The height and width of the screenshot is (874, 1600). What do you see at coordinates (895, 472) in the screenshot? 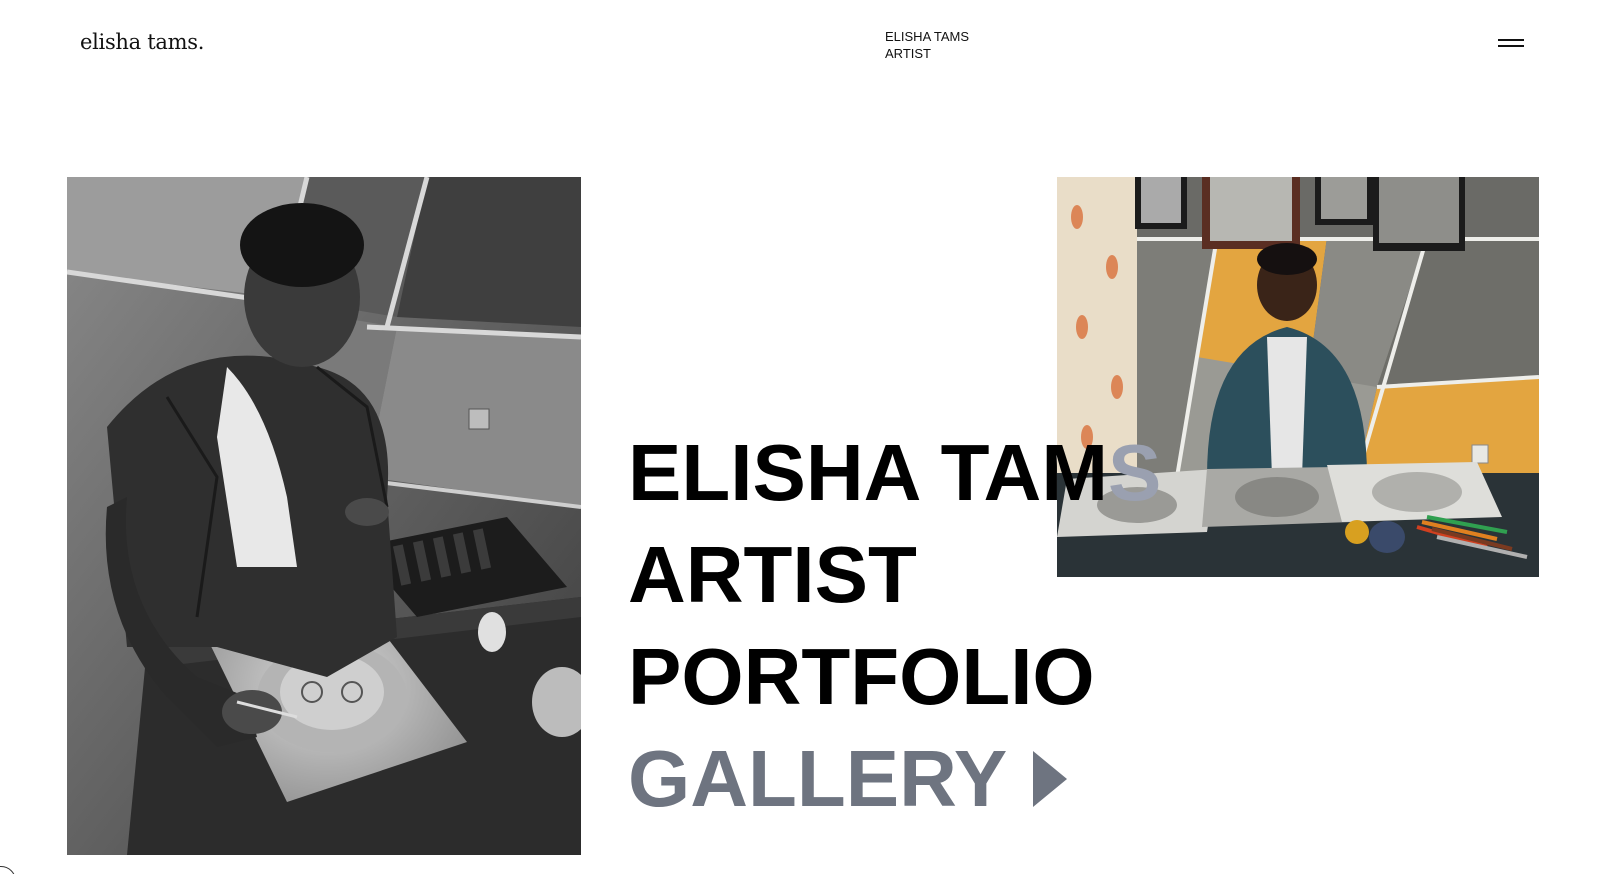
I see `hero-name: ELISHA TAMS` at bounding box center [895, 472].